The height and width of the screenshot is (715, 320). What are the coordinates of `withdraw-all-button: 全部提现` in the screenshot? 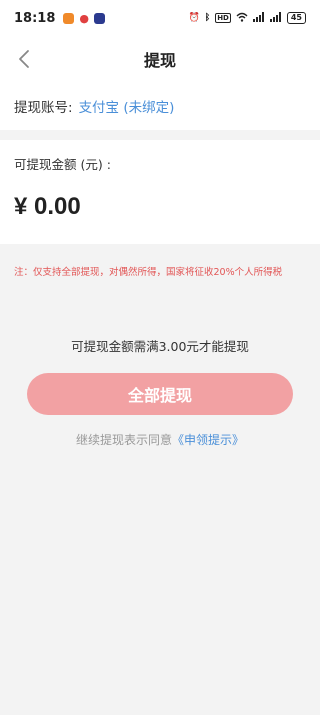 It's located at (160, 394).